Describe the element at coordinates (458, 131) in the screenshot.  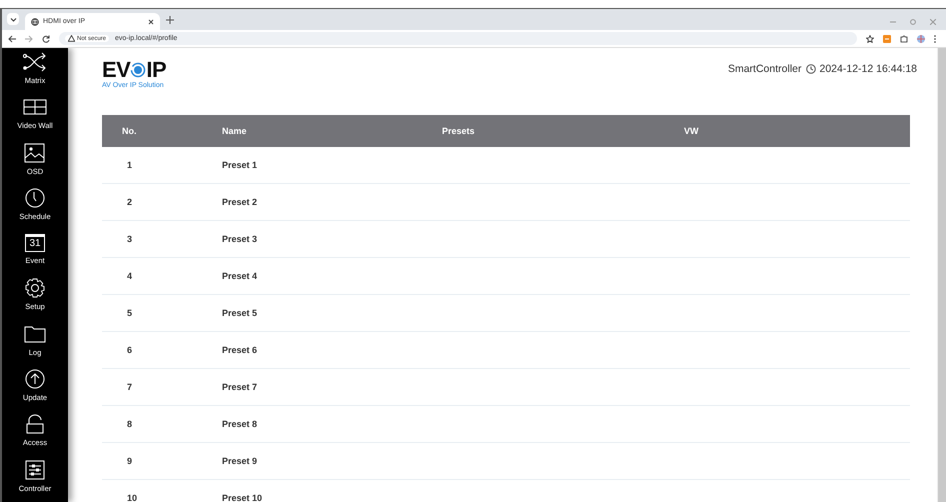
I see `column-header: Presets` at that location.